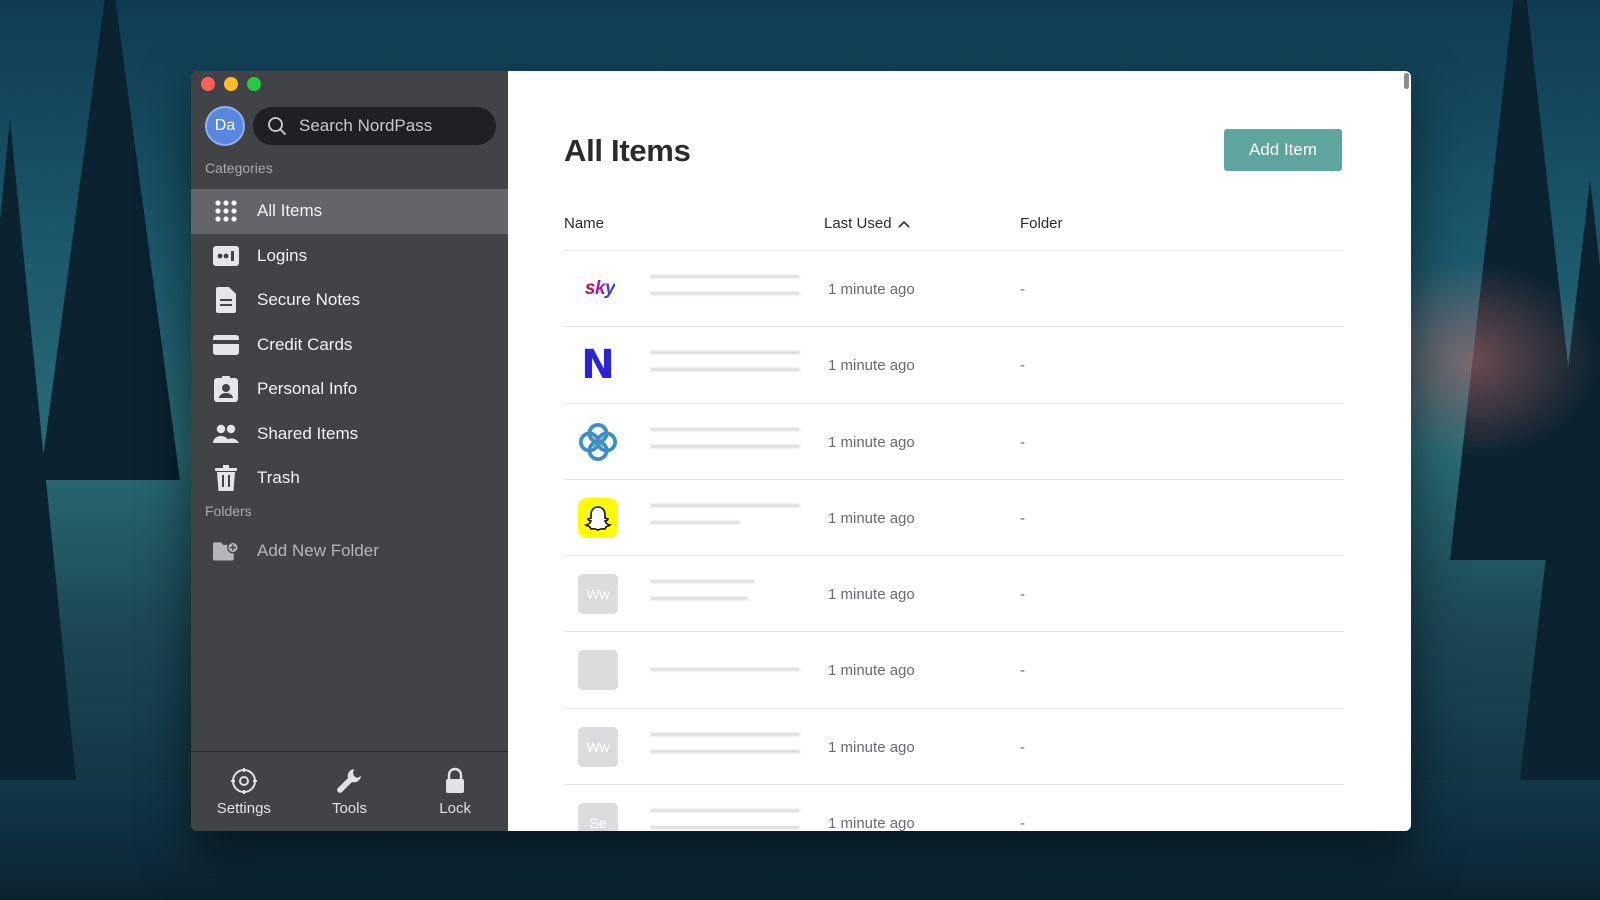  I want to click on sidebar-item-label: Trash, so click(278, 478).